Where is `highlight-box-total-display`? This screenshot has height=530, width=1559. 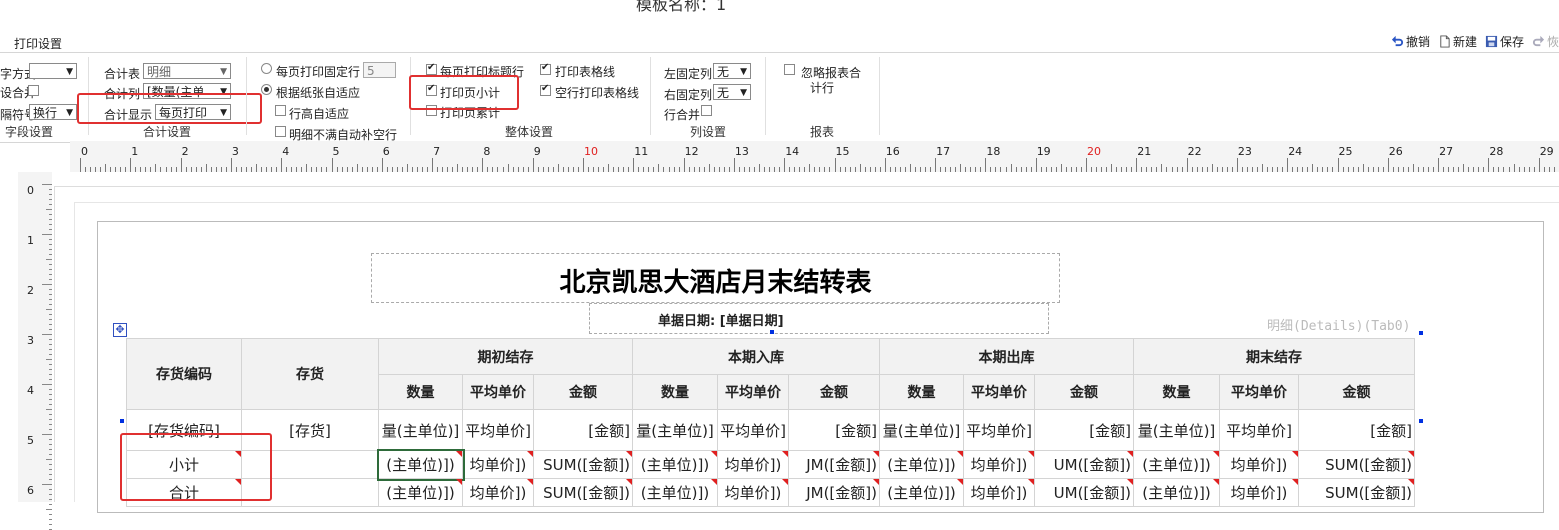 highlight-box-total-display is located at coordinates (169, 108).